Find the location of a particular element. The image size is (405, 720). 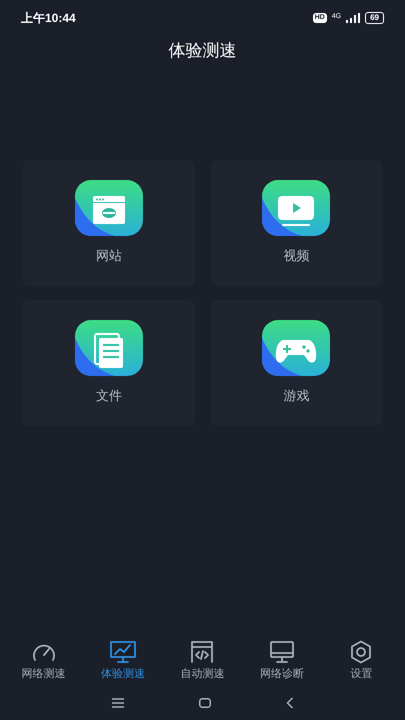

category-card: 视频 is located at coordinates (296, 223).